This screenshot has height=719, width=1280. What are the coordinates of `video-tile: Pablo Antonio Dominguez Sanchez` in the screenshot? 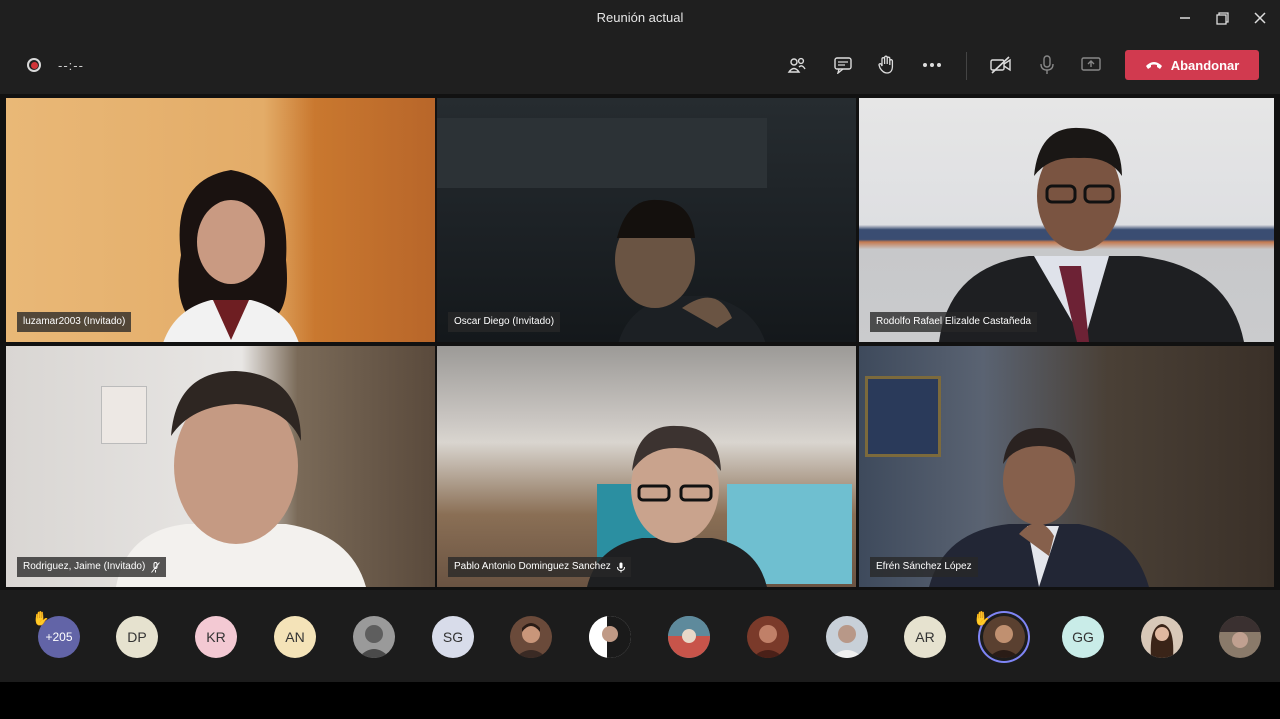 It's located at (646, 466).